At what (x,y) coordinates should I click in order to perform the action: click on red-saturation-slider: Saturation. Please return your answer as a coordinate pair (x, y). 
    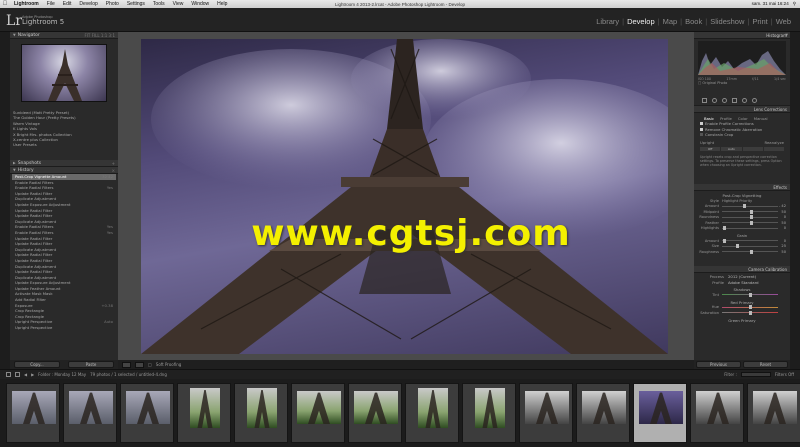
    Looking at the image, I should click on (742, 313).